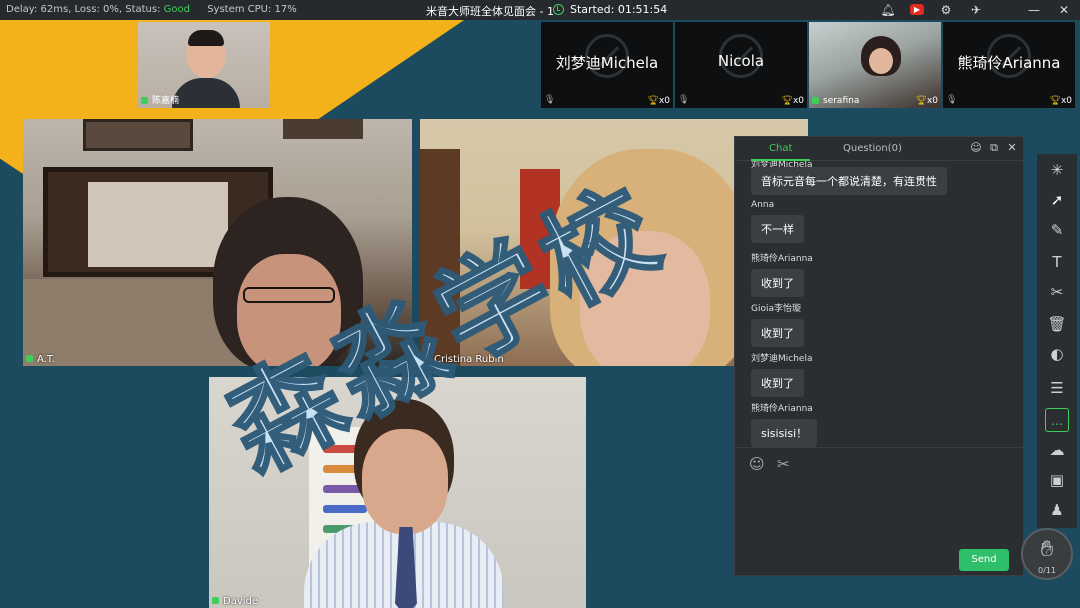 This screenshot has width=1080, height=608. Describe the element at coordinates (879, 512) in the screenshot. I see `chat-input: ☺ ✂ Send` at that location.